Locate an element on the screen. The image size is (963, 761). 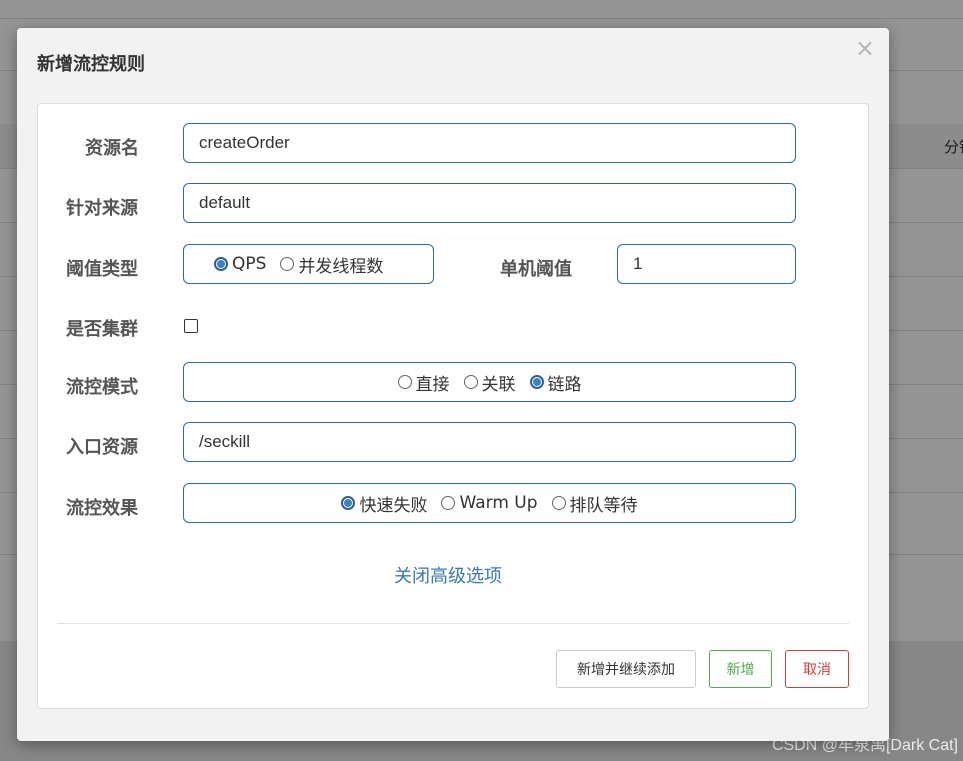
control-effect-queue: 排队等待 is located at coordinates (594, 503).